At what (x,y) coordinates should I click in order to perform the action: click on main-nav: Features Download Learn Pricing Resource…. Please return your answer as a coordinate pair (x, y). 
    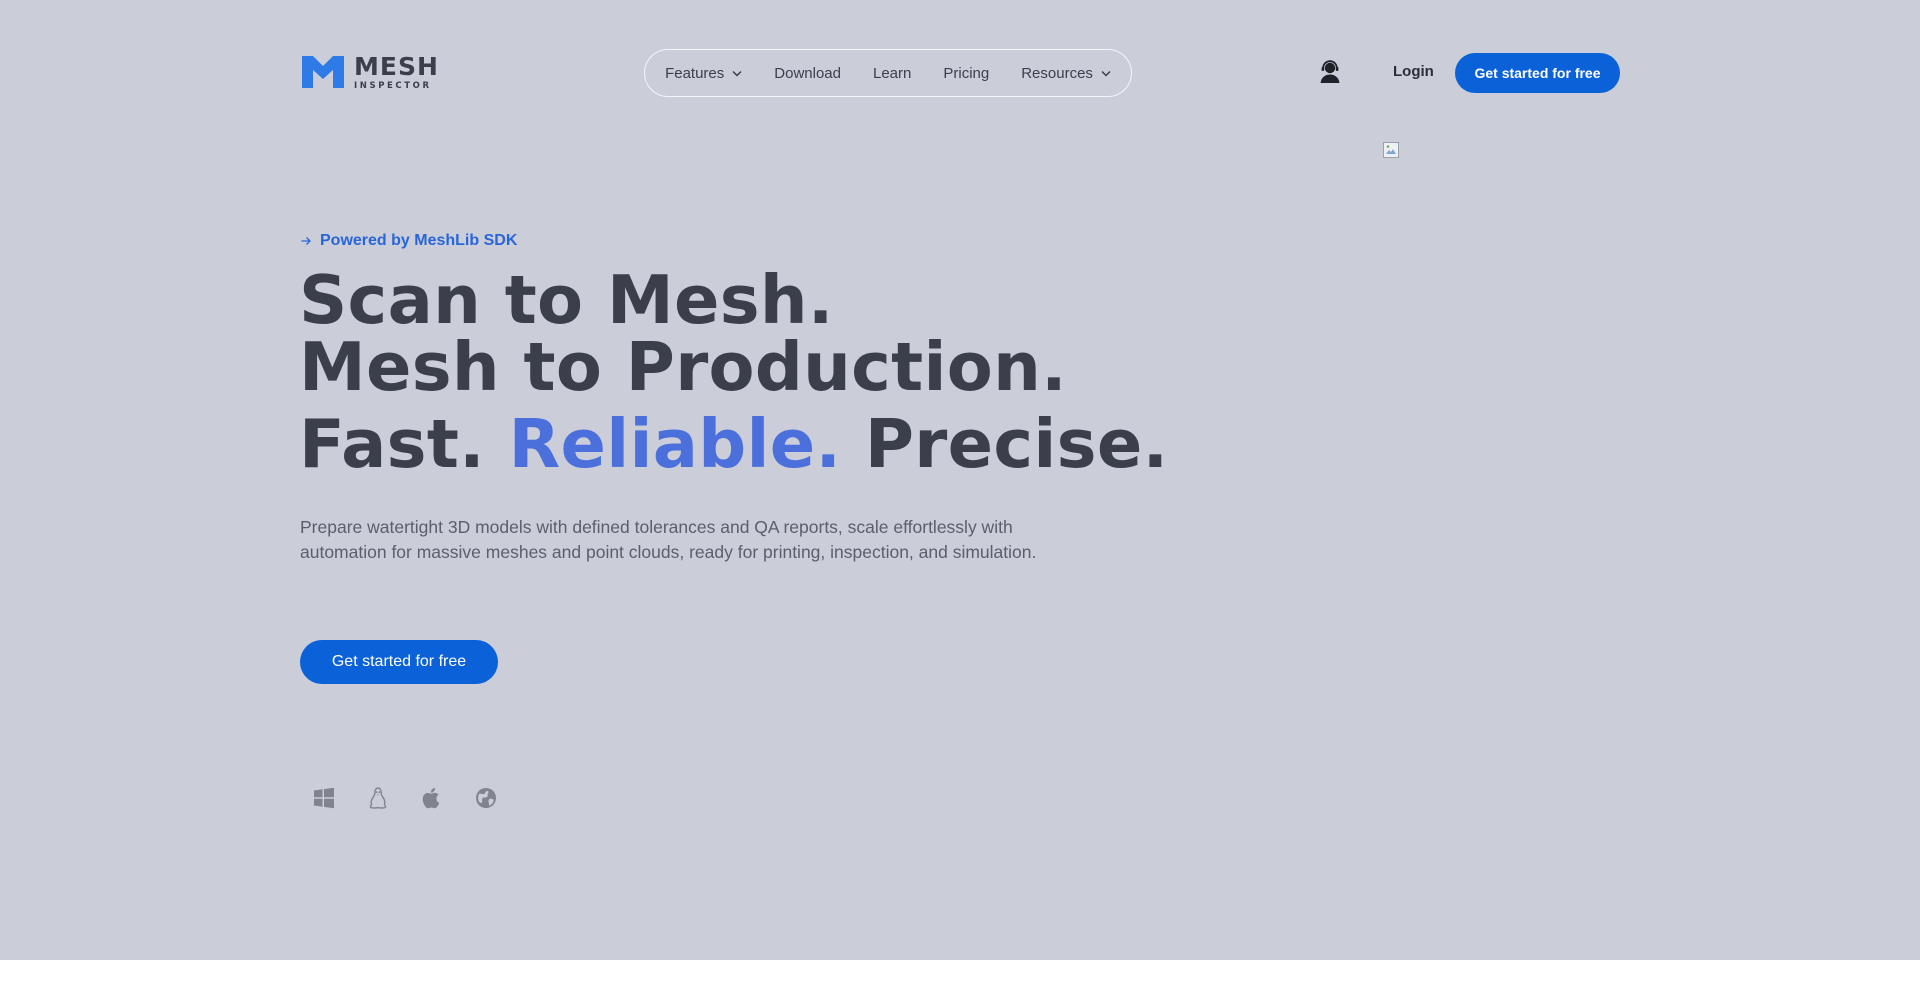
    Looking at the image, I should click on (888, 73).